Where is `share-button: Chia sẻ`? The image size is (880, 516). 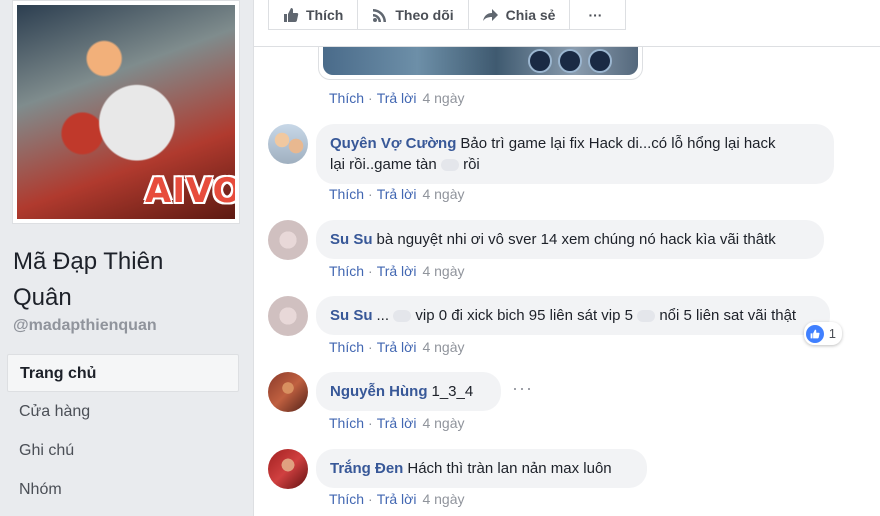 share-button: Chia sẻ is located at coordinates (520, 14).